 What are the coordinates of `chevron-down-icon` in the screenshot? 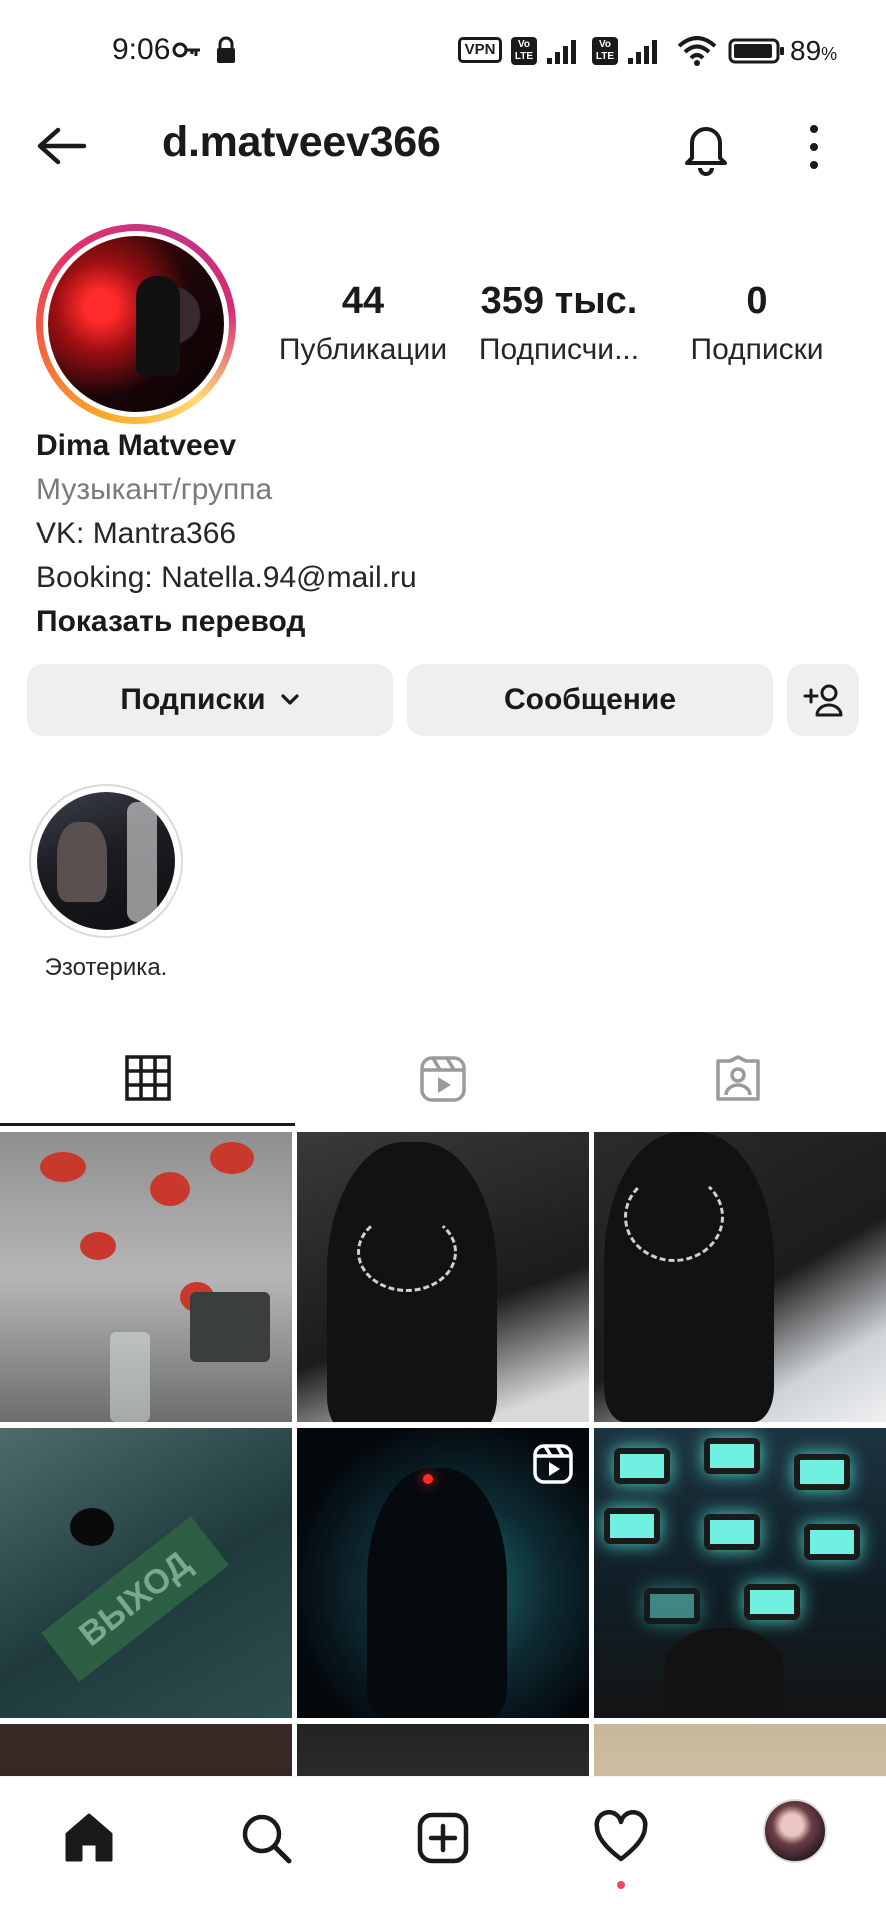 It's located at (290, 699).